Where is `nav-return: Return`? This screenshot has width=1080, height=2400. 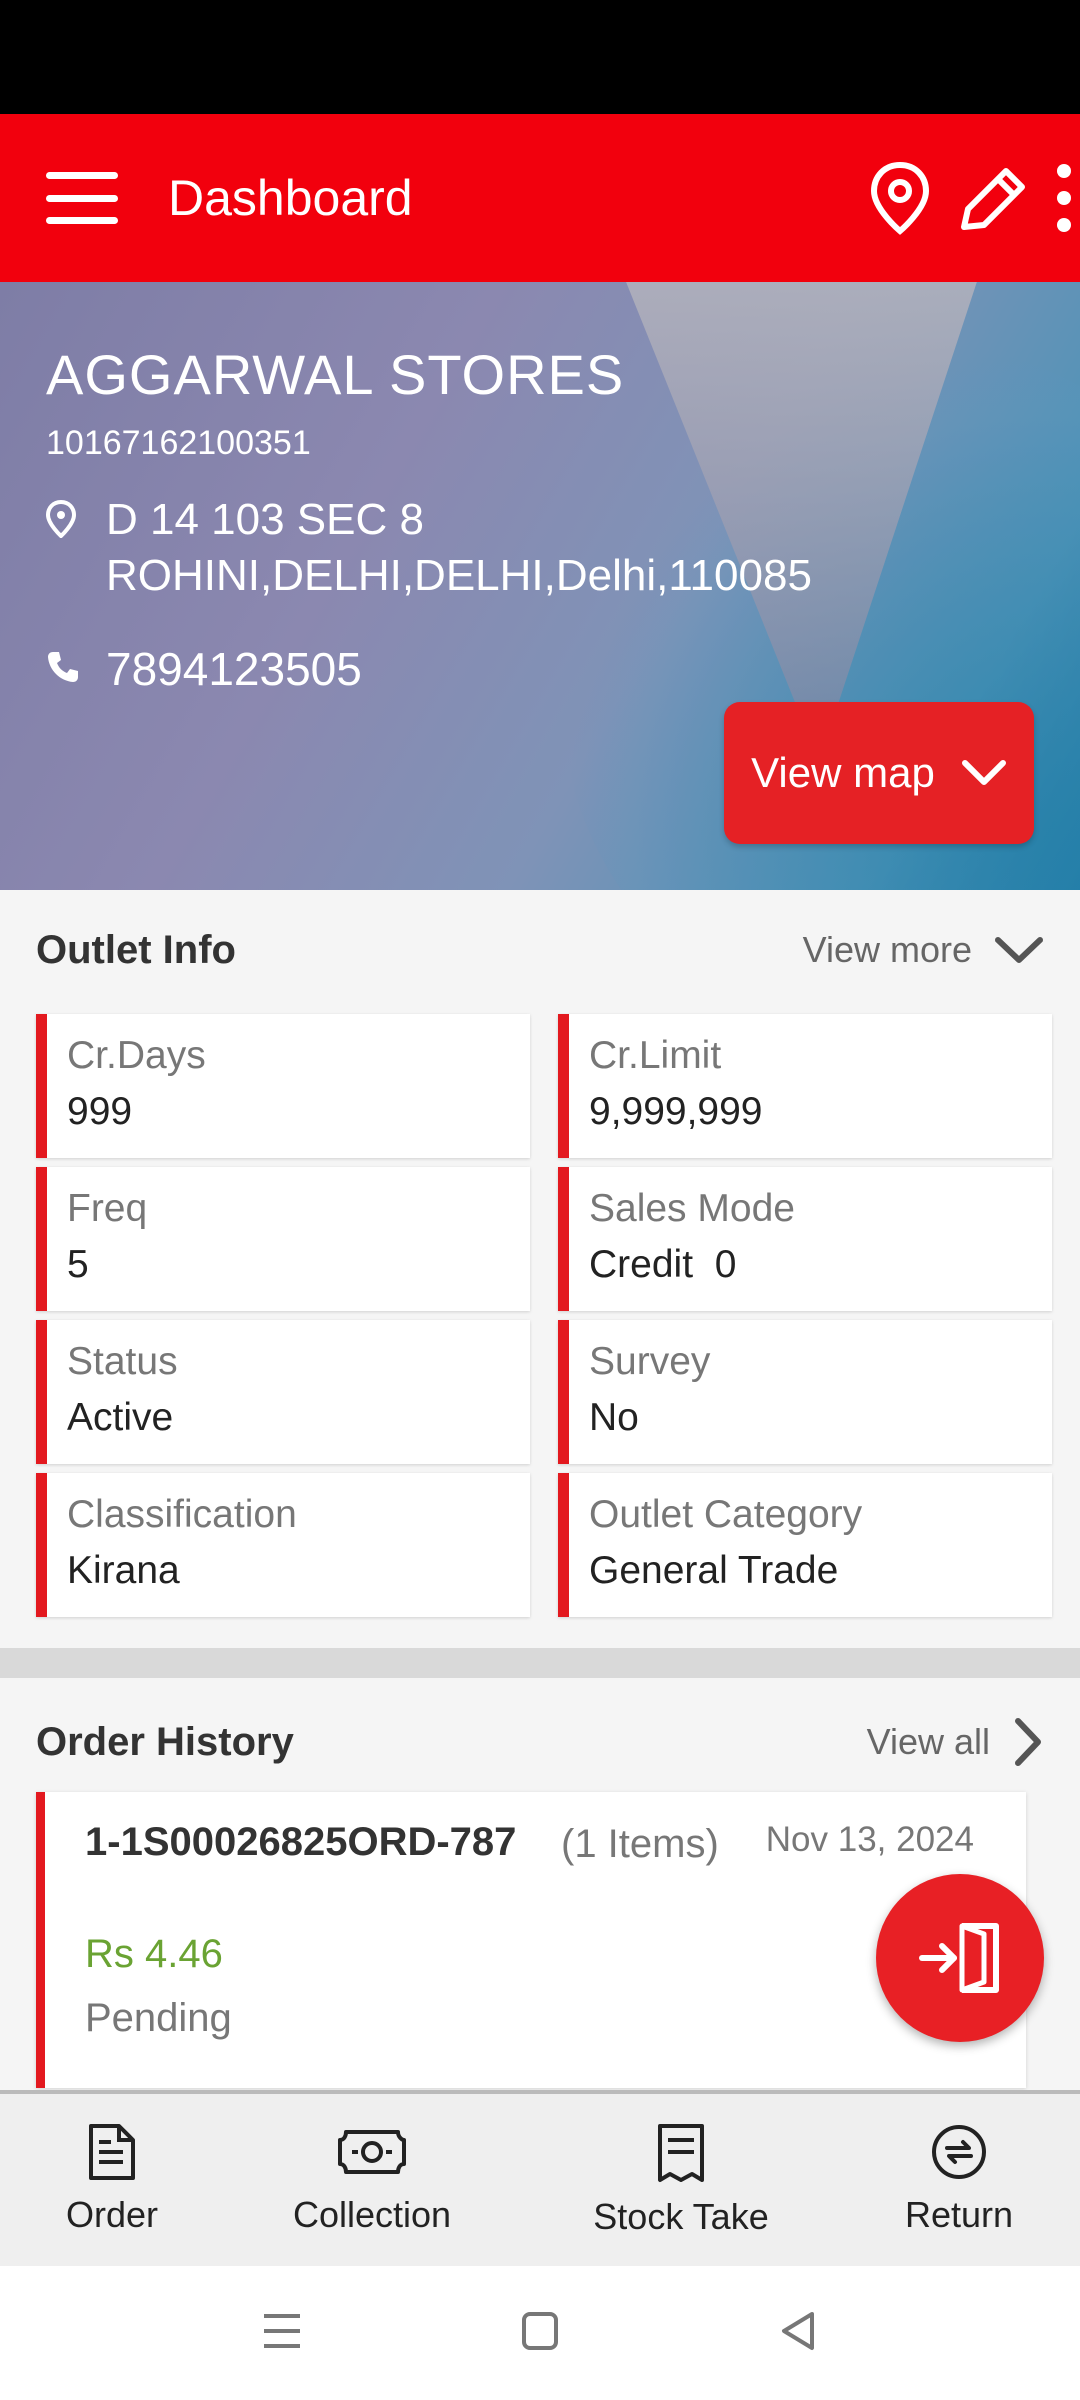 nav-return: Return is located at coordinates (959, 2179).